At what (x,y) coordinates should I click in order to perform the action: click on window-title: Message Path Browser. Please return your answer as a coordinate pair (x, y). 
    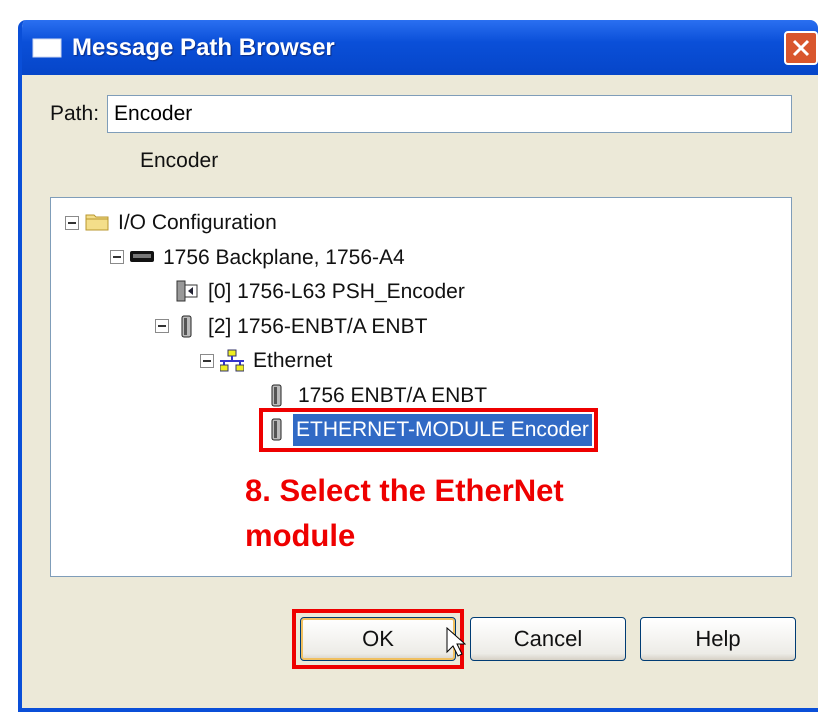
    Looking at the image, I should click on (203, 47).